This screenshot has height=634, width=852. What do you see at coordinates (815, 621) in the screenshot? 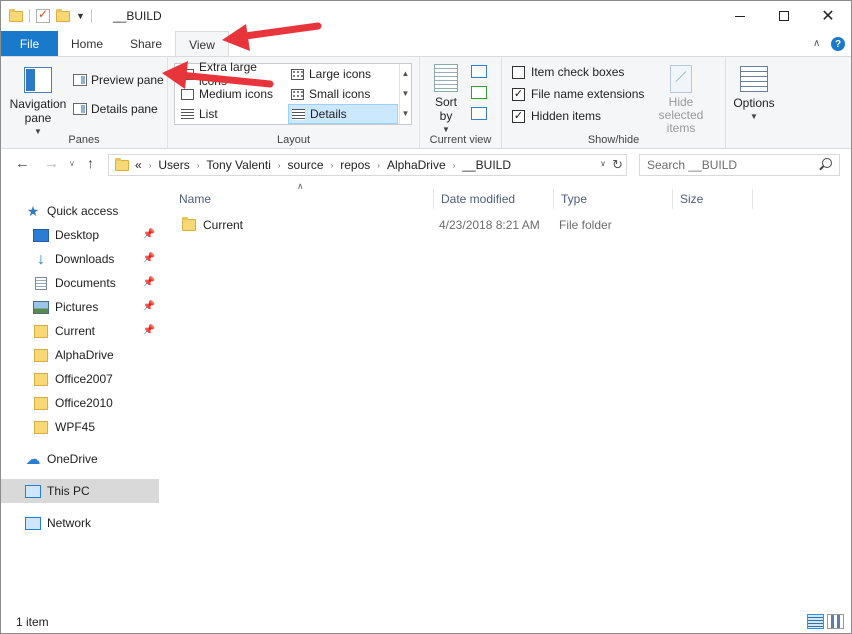
I see `details-view-button` at bounding box center [815, 621].